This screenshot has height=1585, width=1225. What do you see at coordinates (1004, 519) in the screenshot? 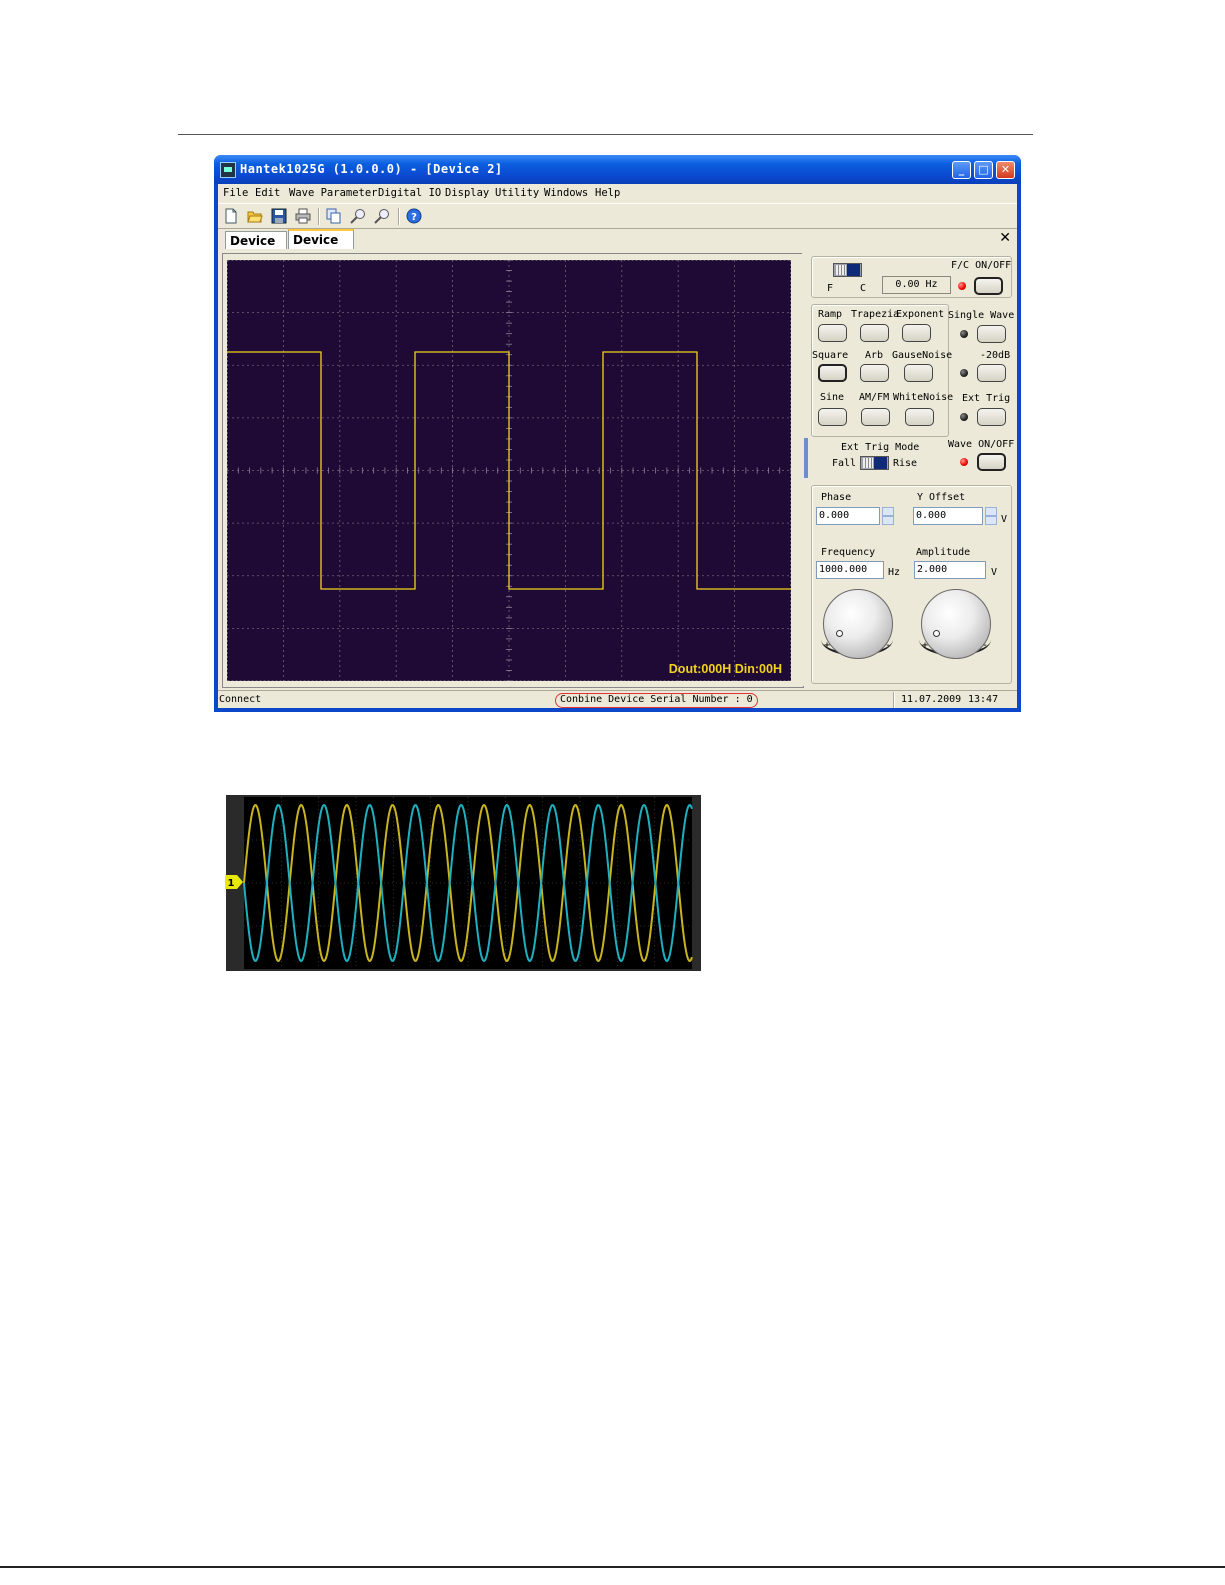
I see `y-offset-unit: V` at bounding box center [1004, 519].